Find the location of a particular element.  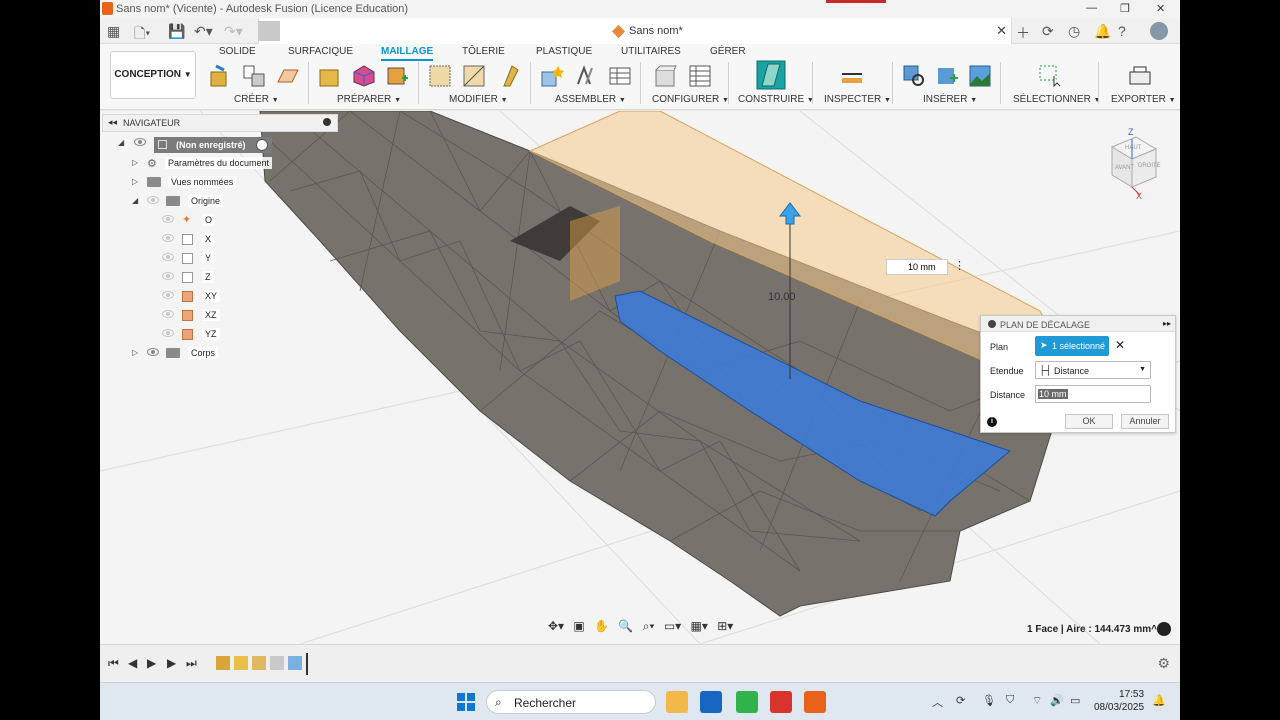

look-at-icon: ▣ is located at coordinates (578, 626).